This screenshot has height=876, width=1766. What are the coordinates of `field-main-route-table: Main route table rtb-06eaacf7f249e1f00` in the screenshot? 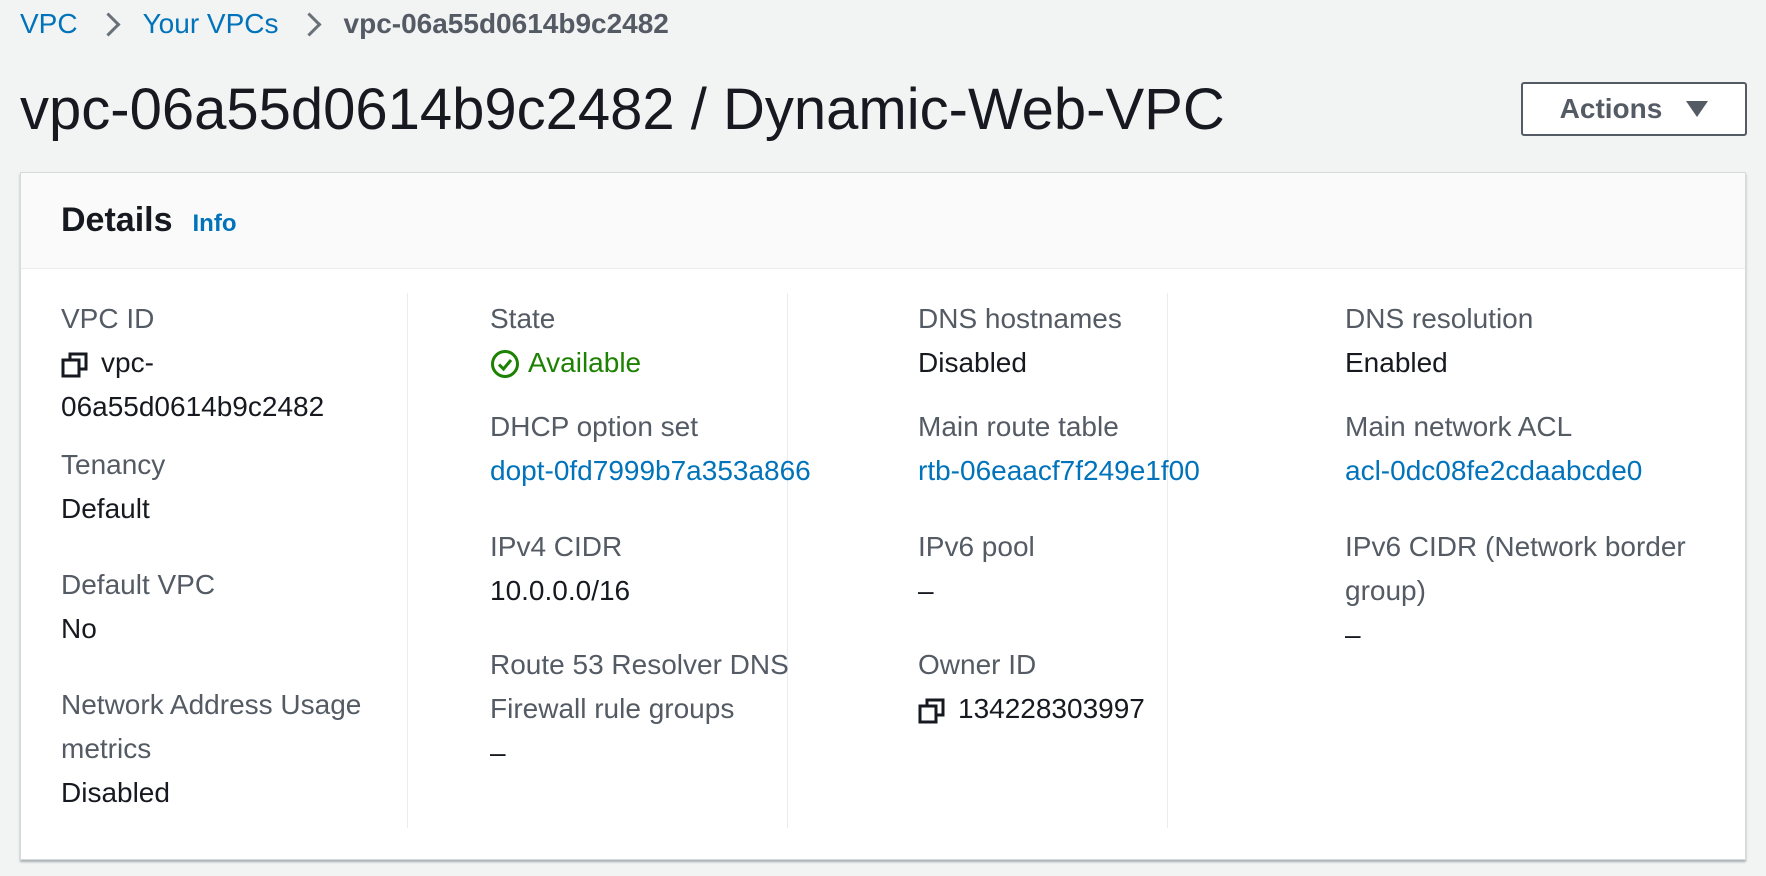 It's located at (1108, 449).